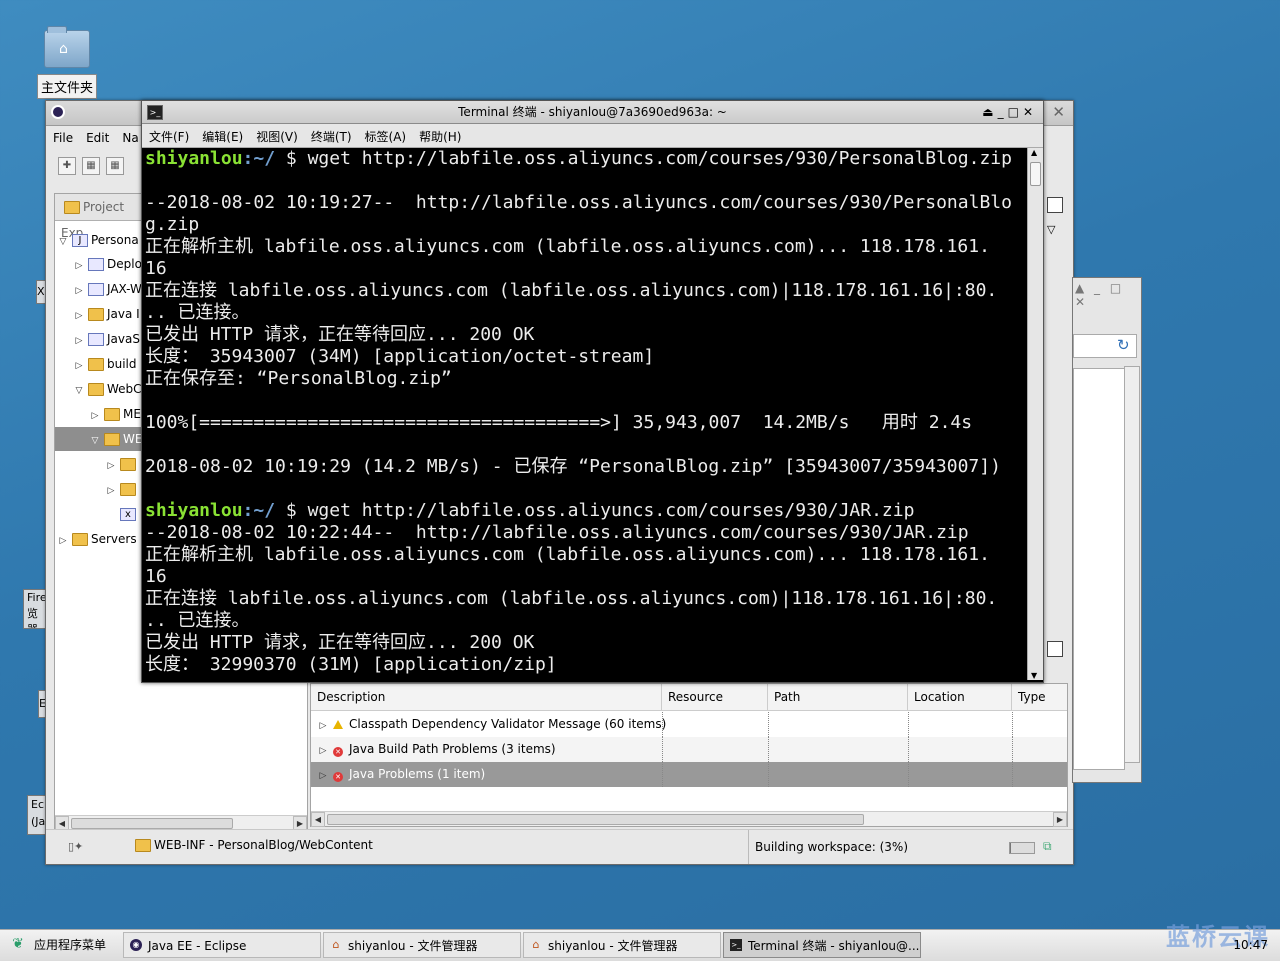  Describe the element at coordinates (37, 815) in the screenshot. I see `desktop-peek-eclipse: Ec (Ja` at that location.